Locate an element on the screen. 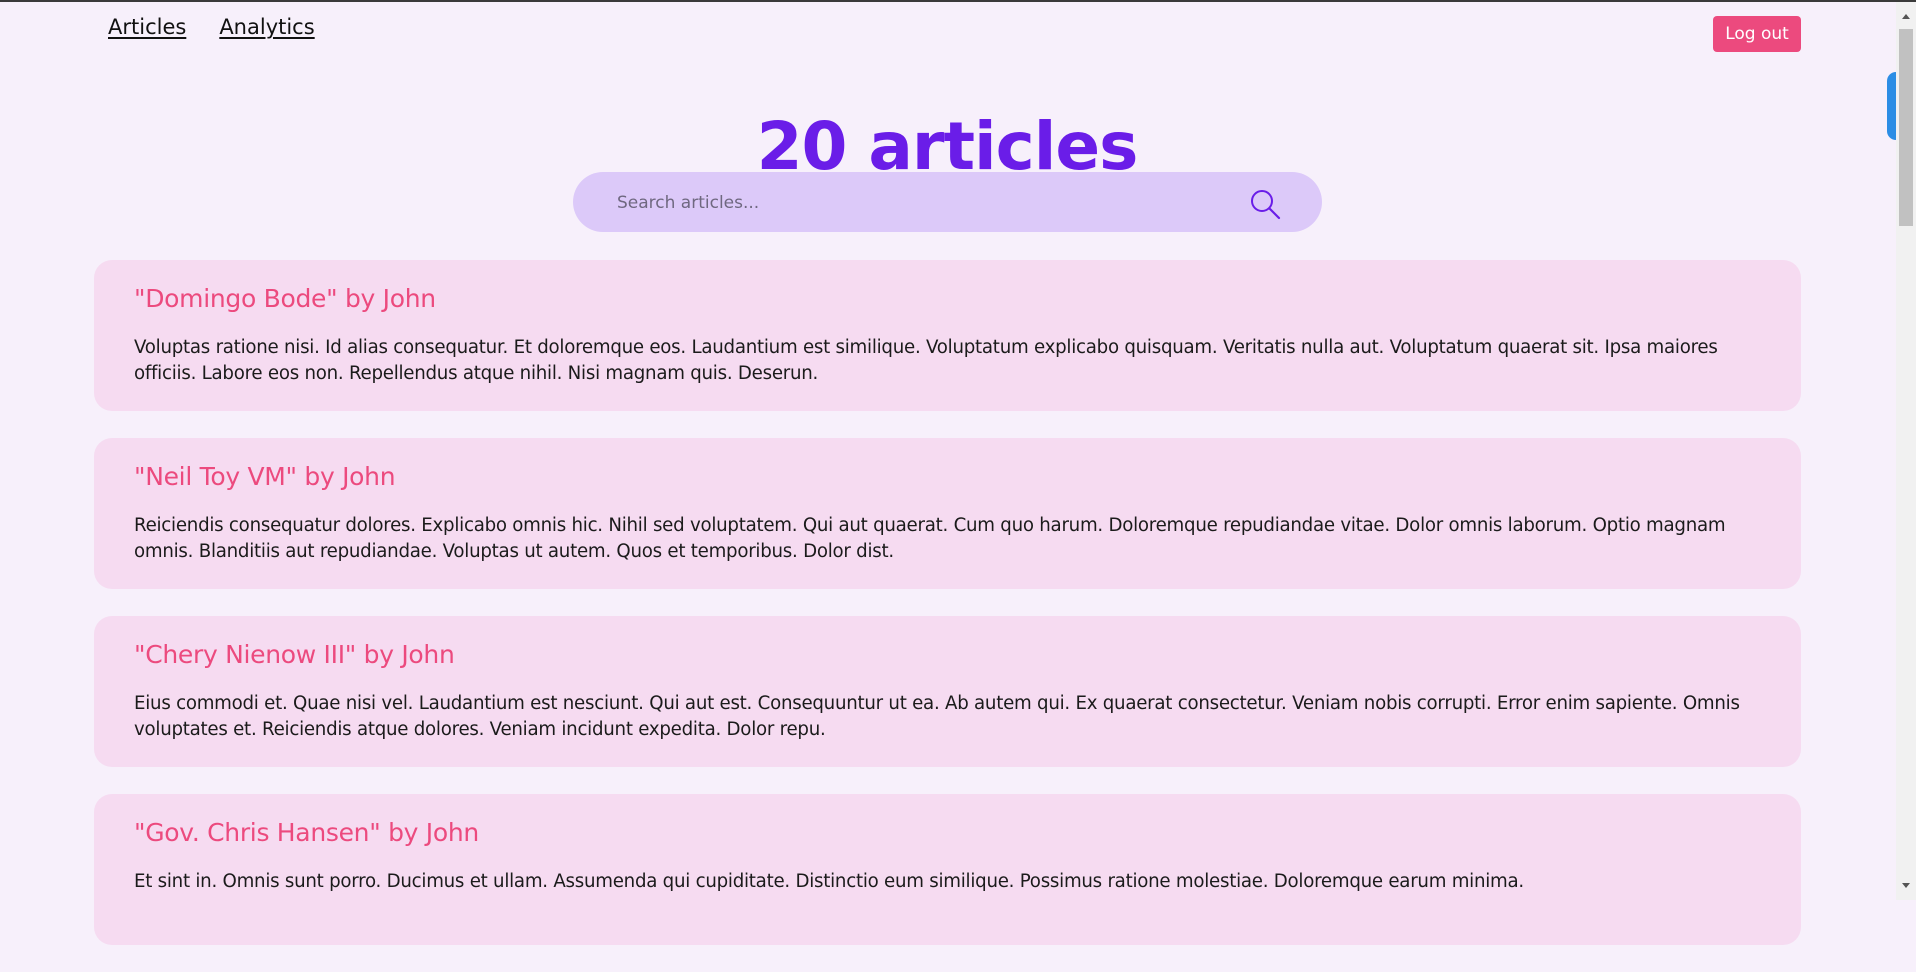 Image resolution: width=1916 pixels, height=972 pixels. article-title: "Neil Toy VM" by John is located at coordinates (947, 477).